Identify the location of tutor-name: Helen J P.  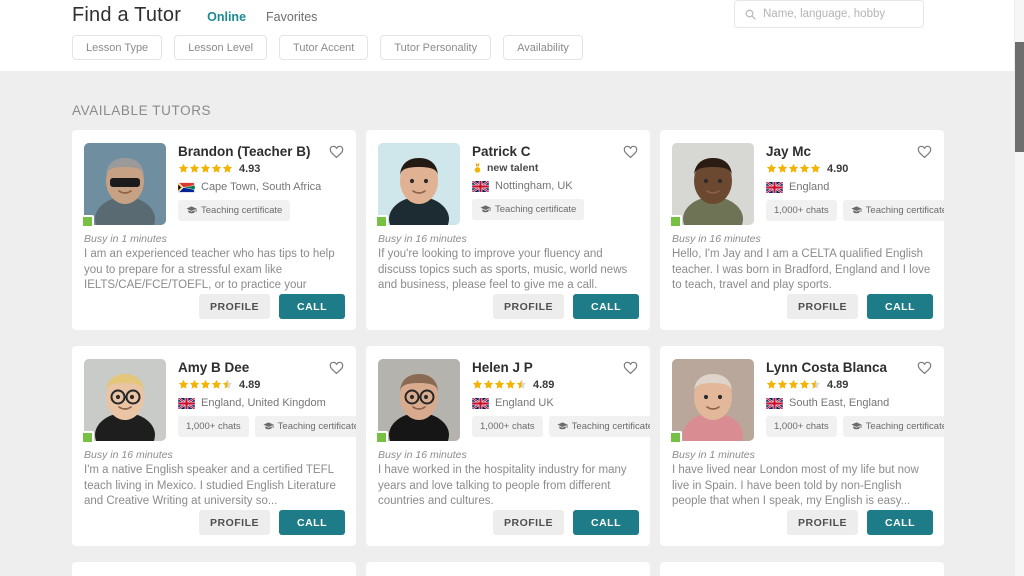
(555, 367).